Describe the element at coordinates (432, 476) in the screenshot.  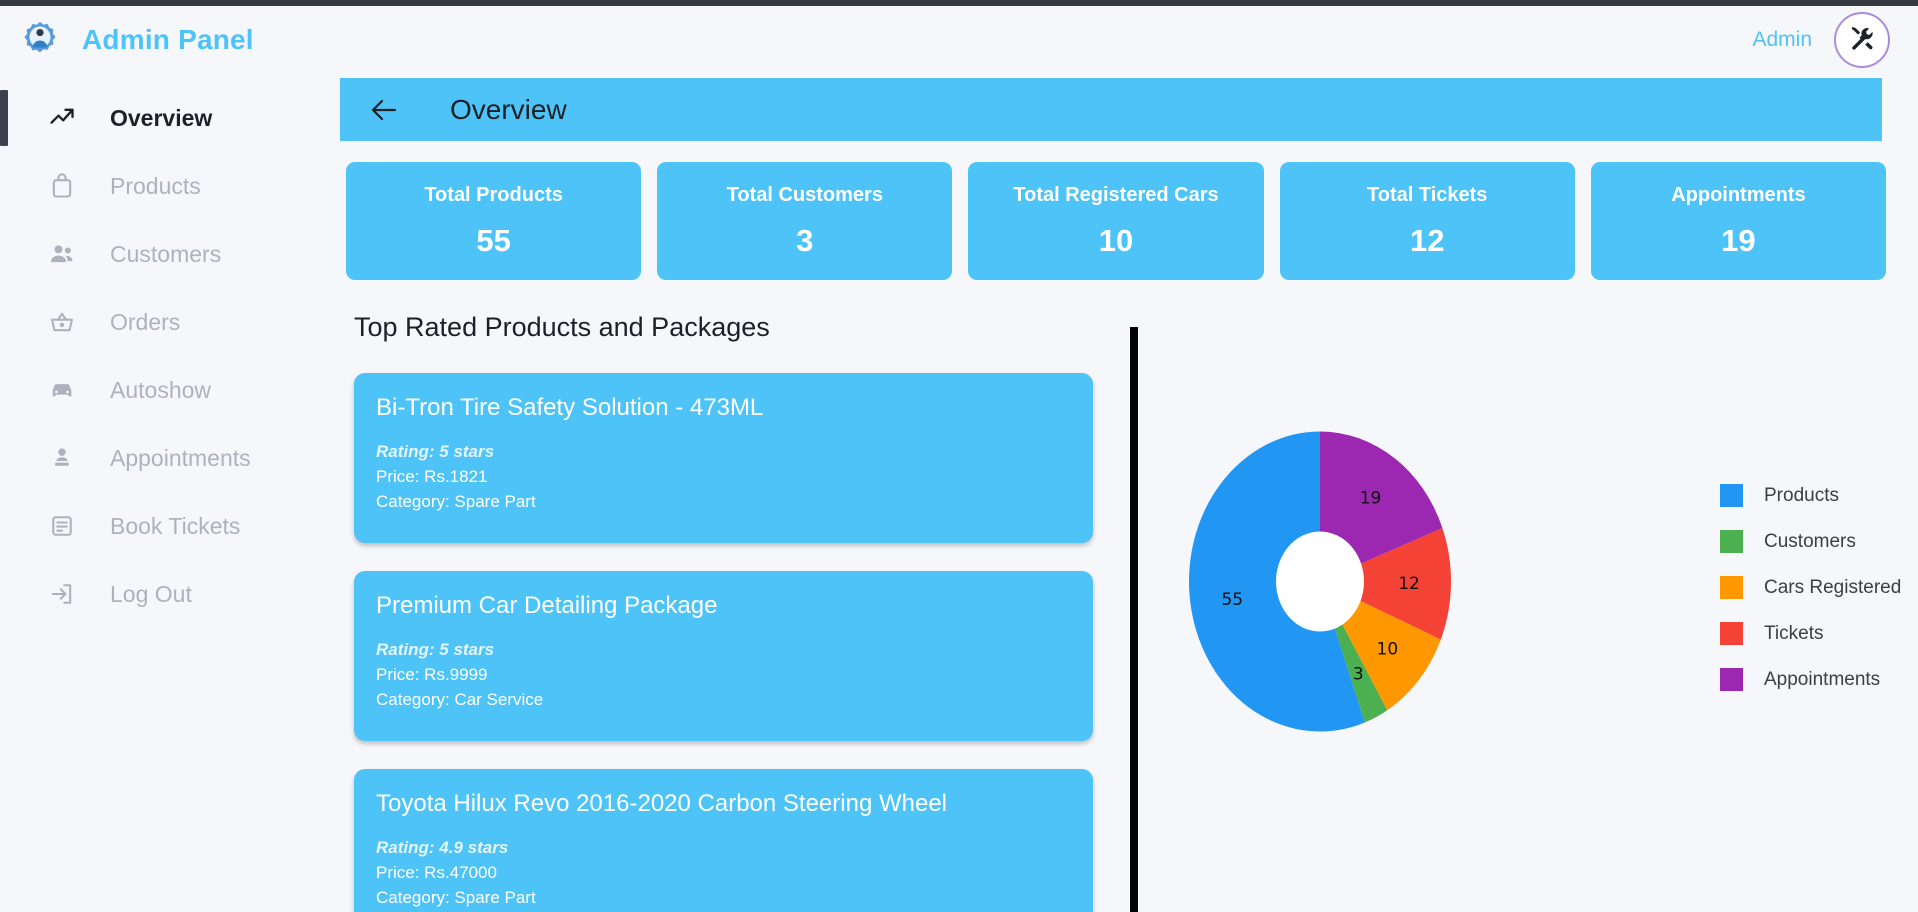
I see `product-price: Price: Rs.1821` at that location.